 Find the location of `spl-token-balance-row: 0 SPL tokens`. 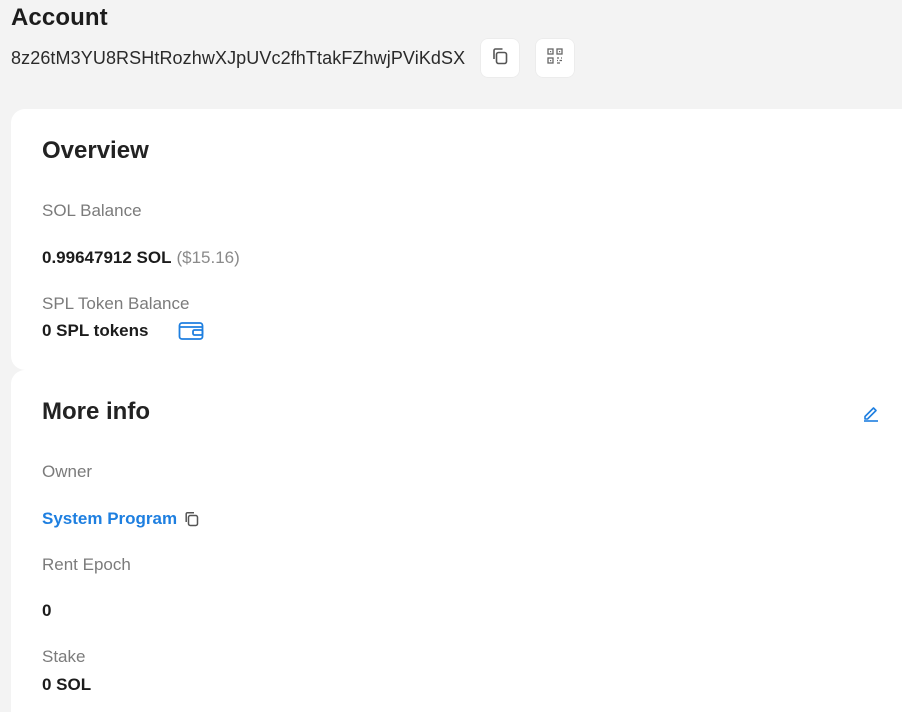

spl-token-balance-row: 0 SPL tokens is located at coordinates (123, 331).